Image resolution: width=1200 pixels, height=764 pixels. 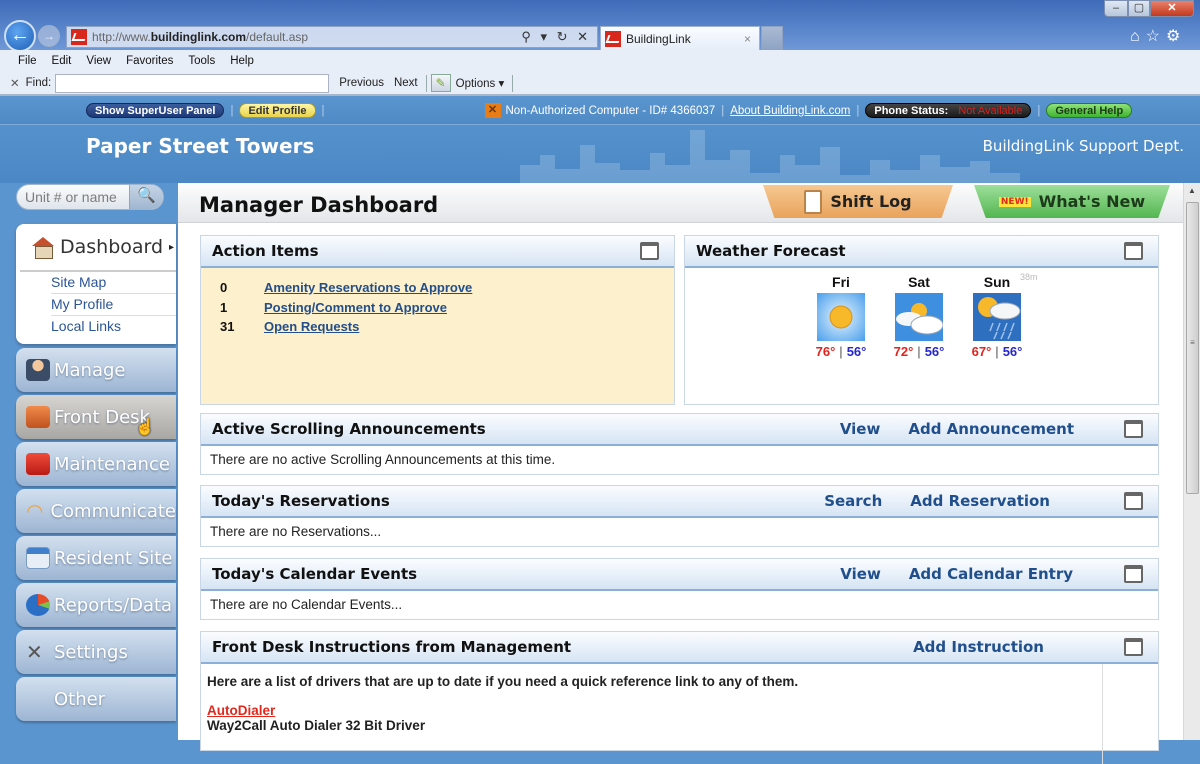 What do you see at coordinates (368, 290) in the screenshot?
I see `action-item-link: Amenity Reservations to Approve` at bounding box center [368, 290].